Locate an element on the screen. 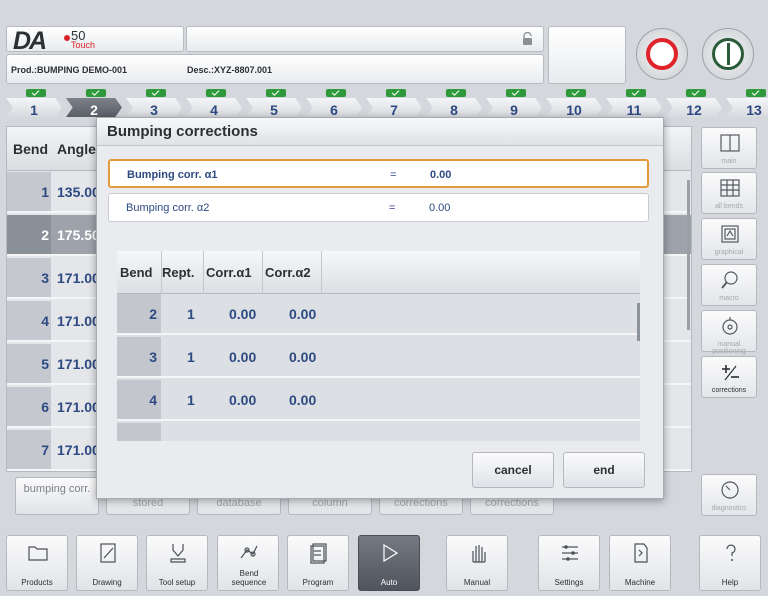  macro-button: macro is located at coordinates (729, 285).